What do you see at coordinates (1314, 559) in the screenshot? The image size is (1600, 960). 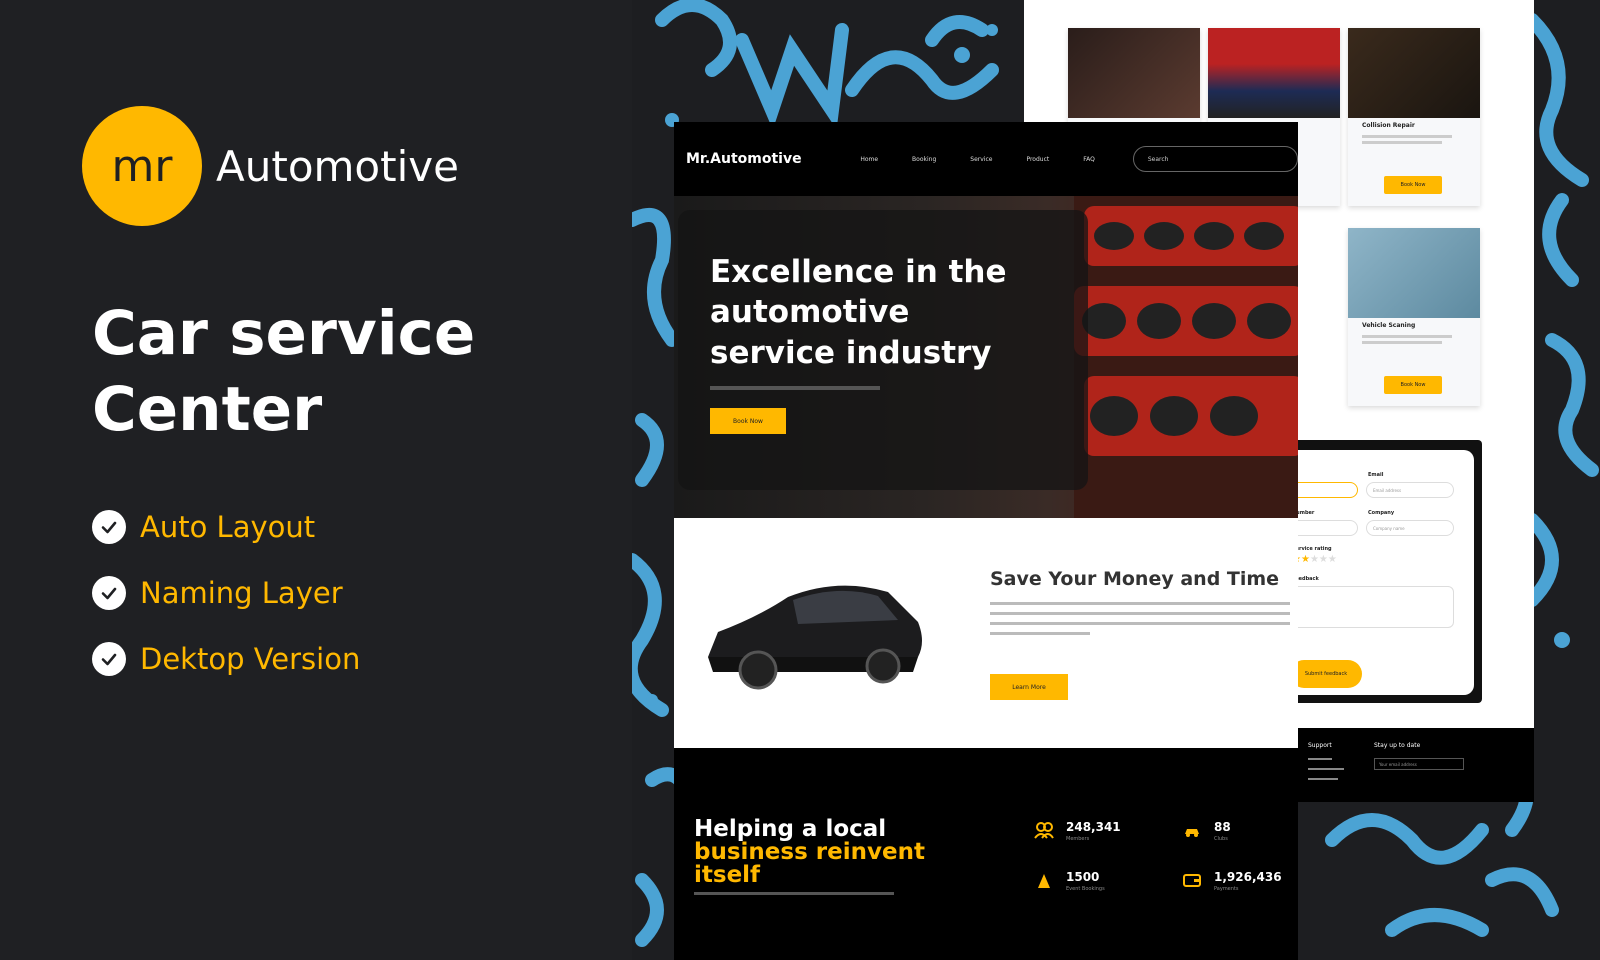 I see `star-rating: ★★★★★` at bounding box center [1314, 559].